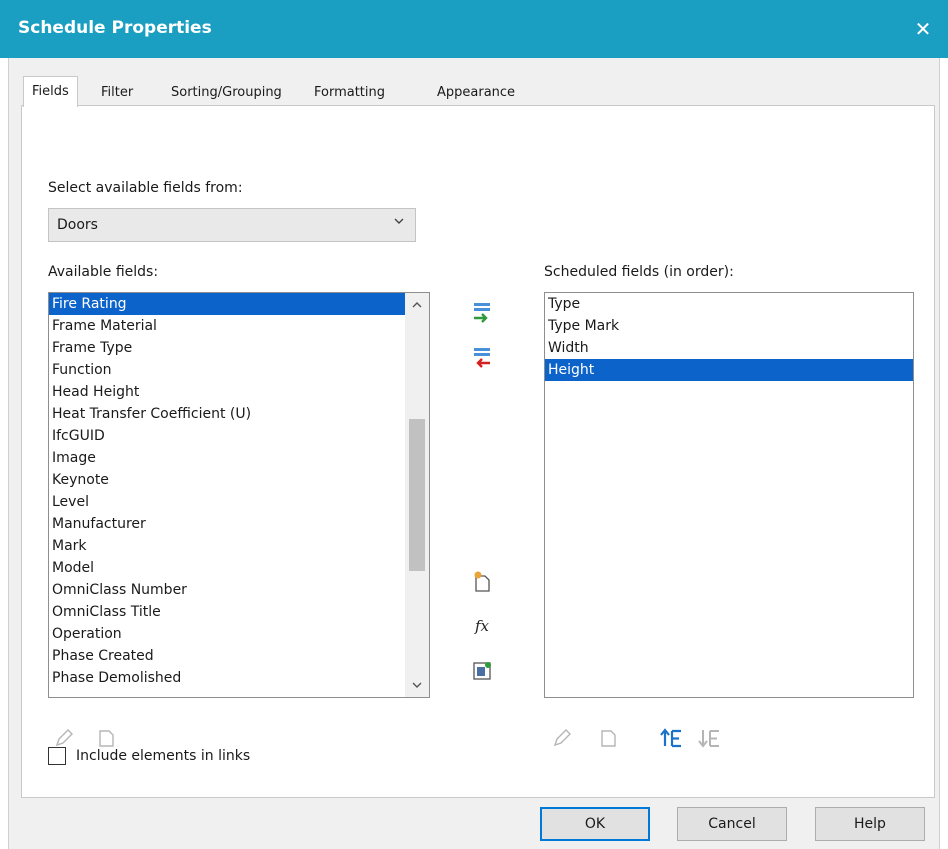 This screenshot has width=948, height=849. What do you see at coordinates (729, 326) in the screenshot?
I see `list-item: Type Mark` at bounding box center [729, 326].